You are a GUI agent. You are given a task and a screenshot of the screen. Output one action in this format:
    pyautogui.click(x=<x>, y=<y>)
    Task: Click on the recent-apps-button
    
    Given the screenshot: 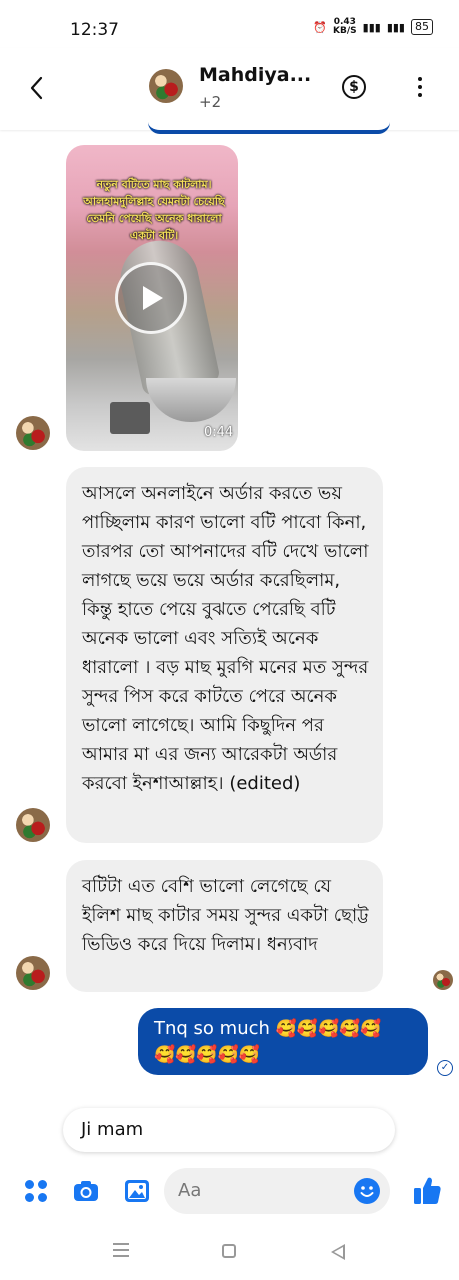 What is the action you would take?
    pyautogui.click(x=121, y=1252)
    